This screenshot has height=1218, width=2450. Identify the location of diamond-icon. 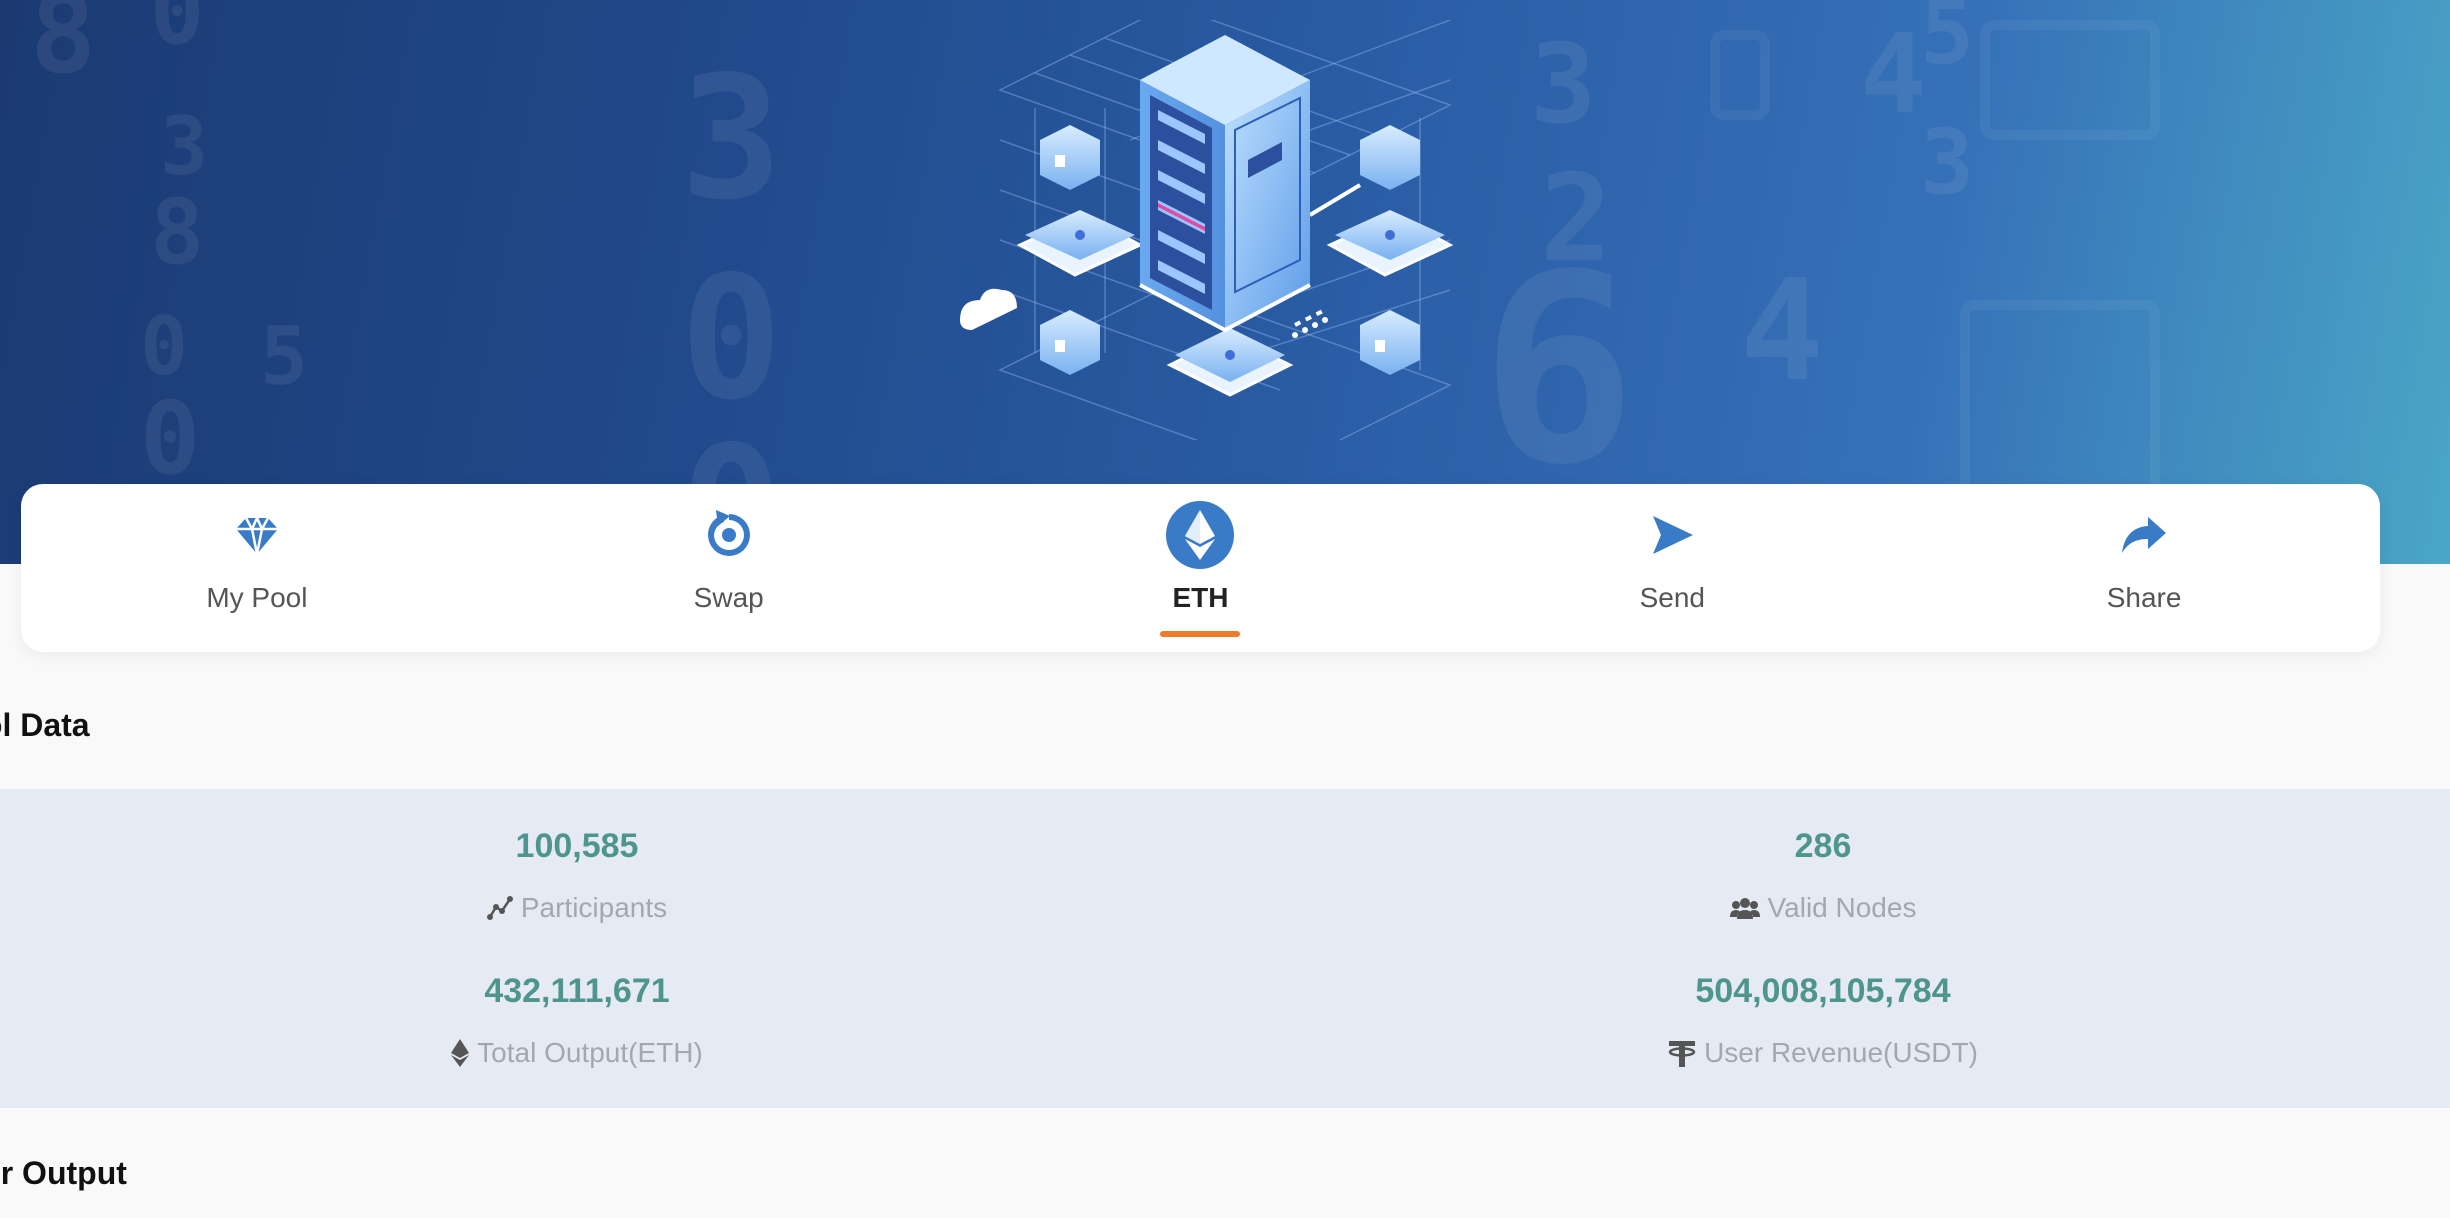
(257, 535).